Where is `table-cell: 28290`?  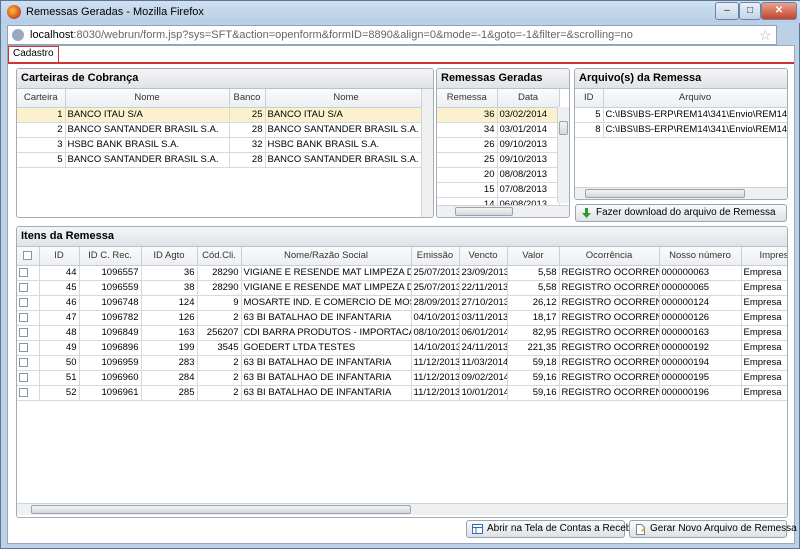 table-cell: 28290 is located at coordinates (219, 273).